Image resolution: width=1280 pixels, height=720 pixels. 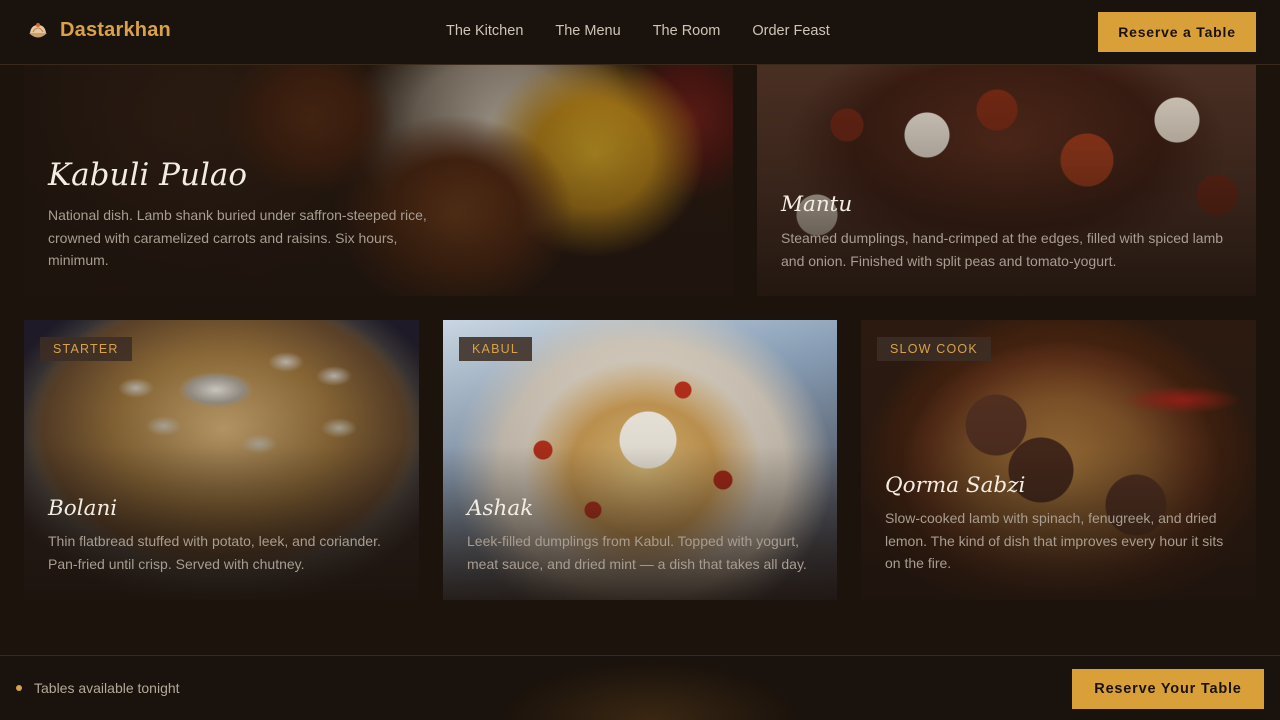 I want to click on dish-title: Bolani, so click(x=83, y=508).